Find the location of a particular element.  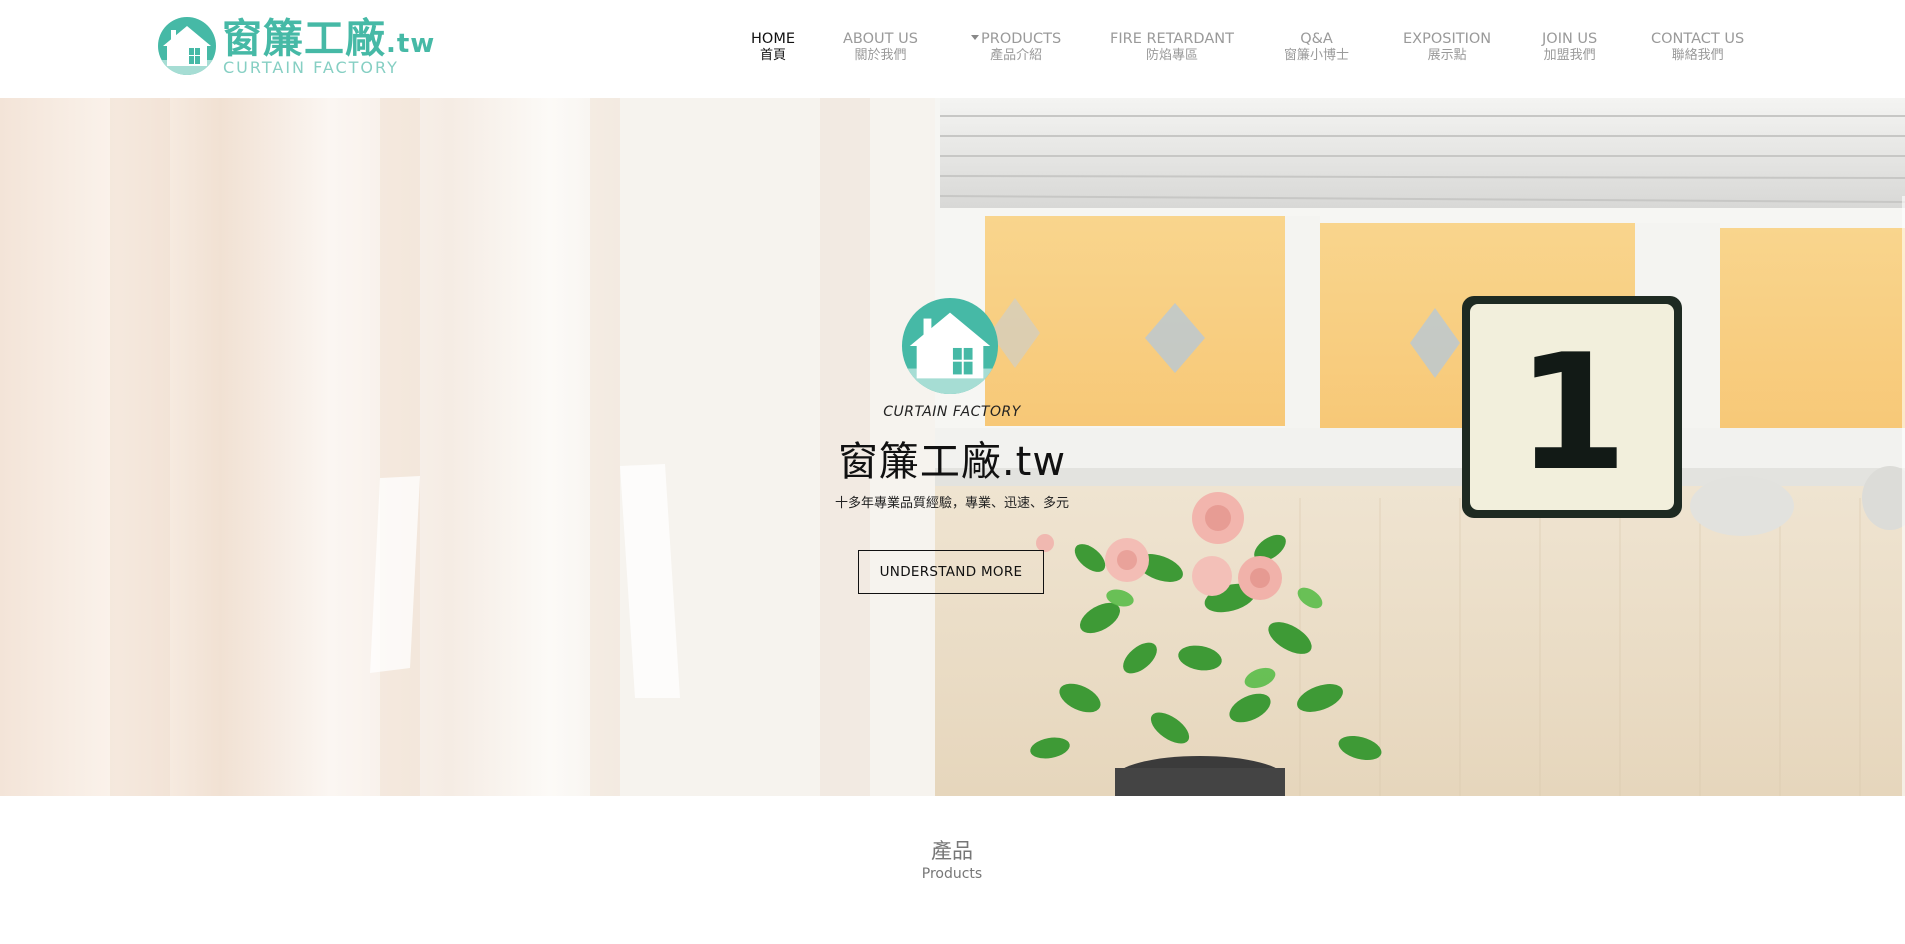

hero-eyebrow: CURTAIN FACTORY is located at coordinates (952, 412).